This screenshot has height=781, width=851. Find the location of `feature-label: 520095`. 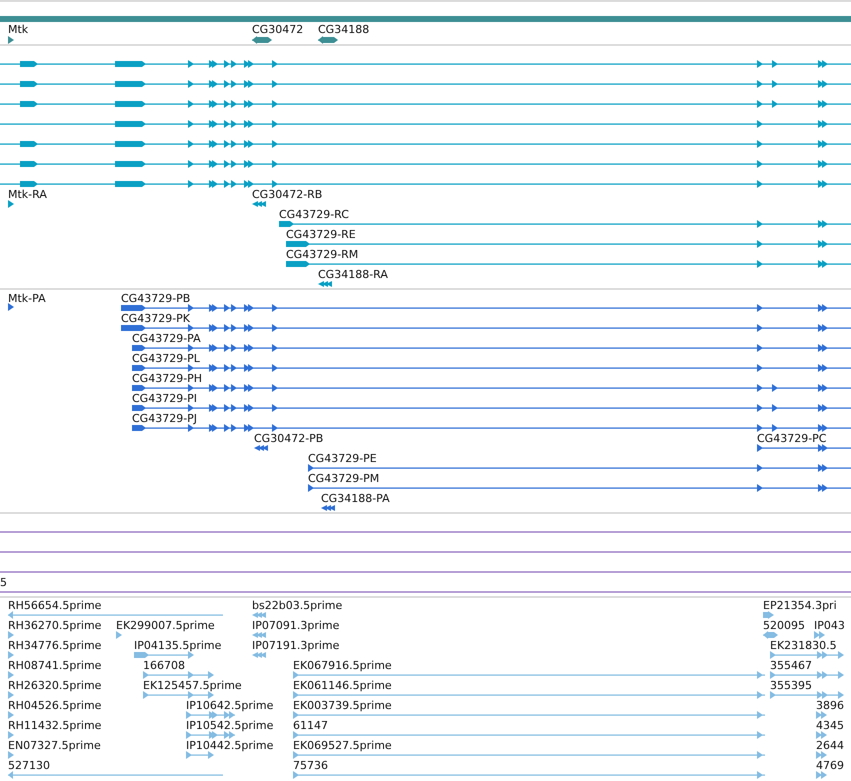

feature-label: 520095 is located at coordinates (784, 625).